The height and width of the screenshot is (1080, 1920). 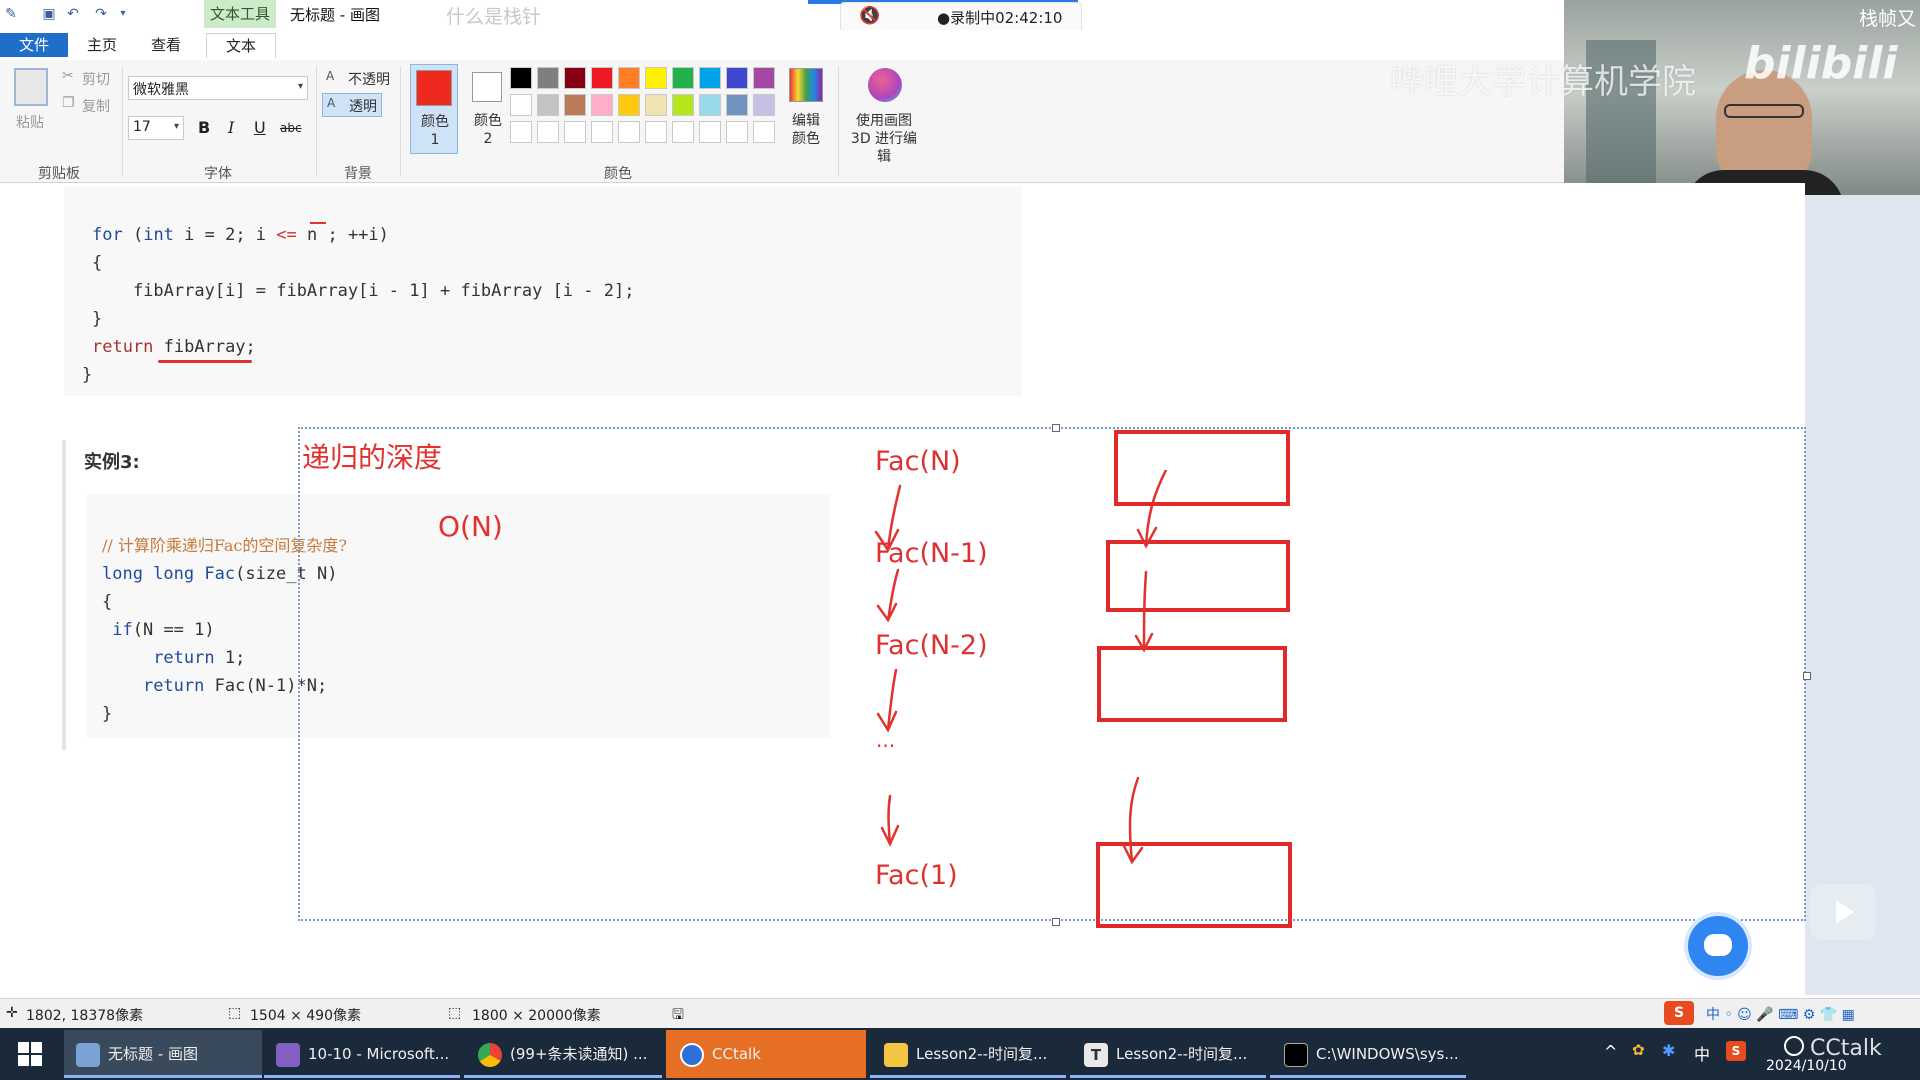 I want to click on tab-text: 文本, so click(x=241, y=45).